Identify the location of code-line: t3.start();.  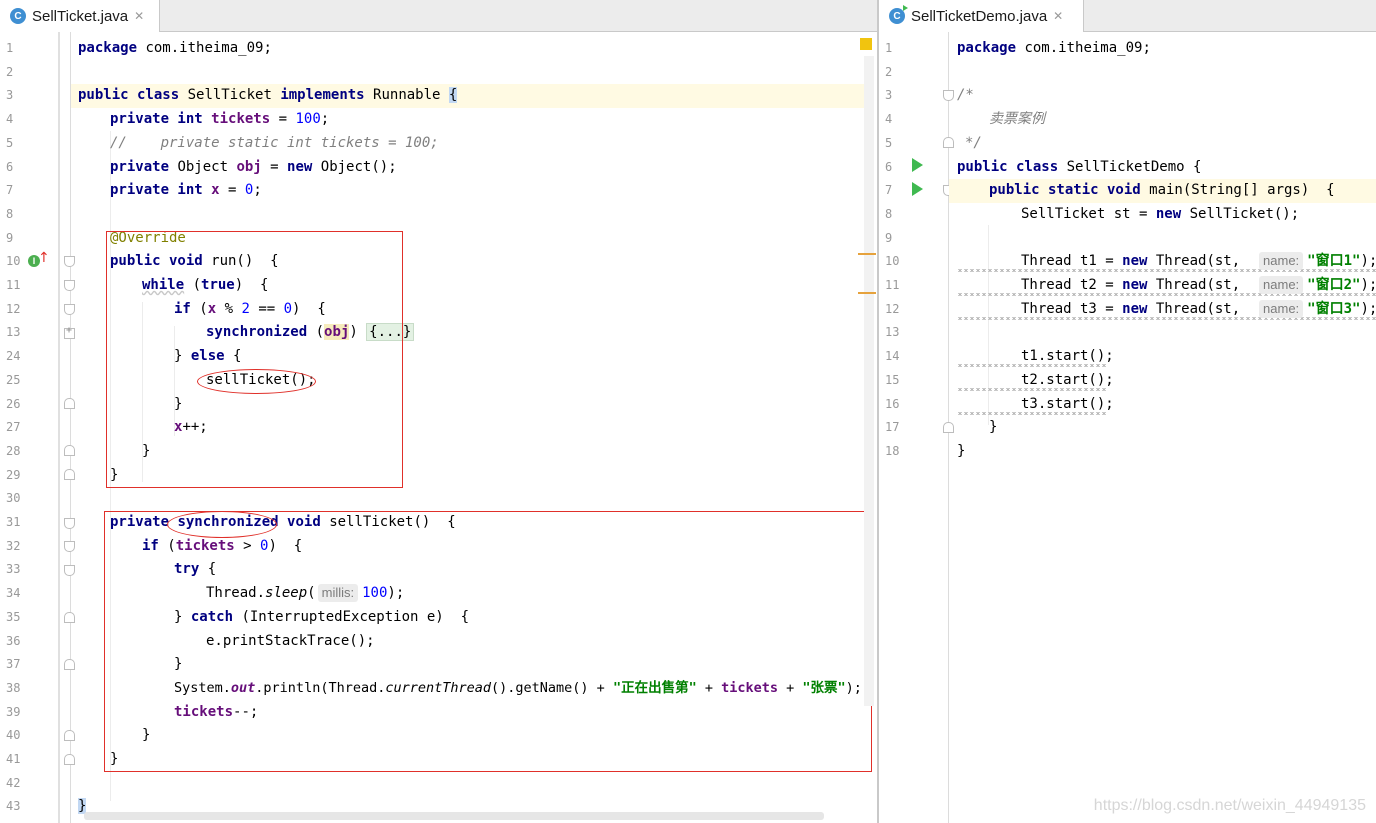
(1067, 403).